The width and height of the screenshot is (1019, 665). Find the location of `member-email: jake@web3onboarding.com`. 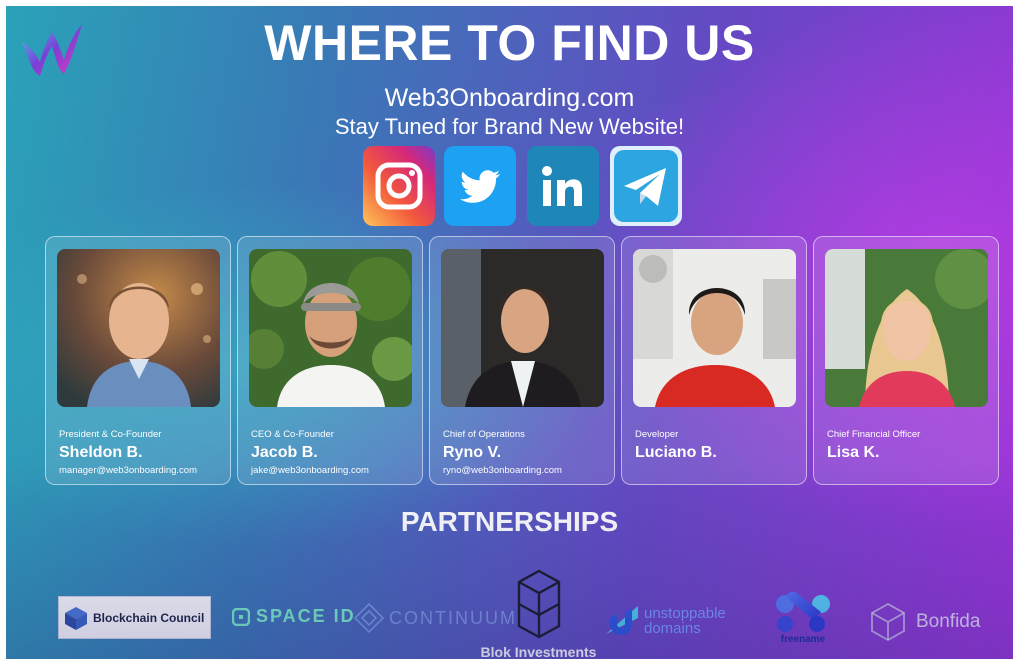

member-email: jake@web3onboarding.com is located at coordinates (310, 470).